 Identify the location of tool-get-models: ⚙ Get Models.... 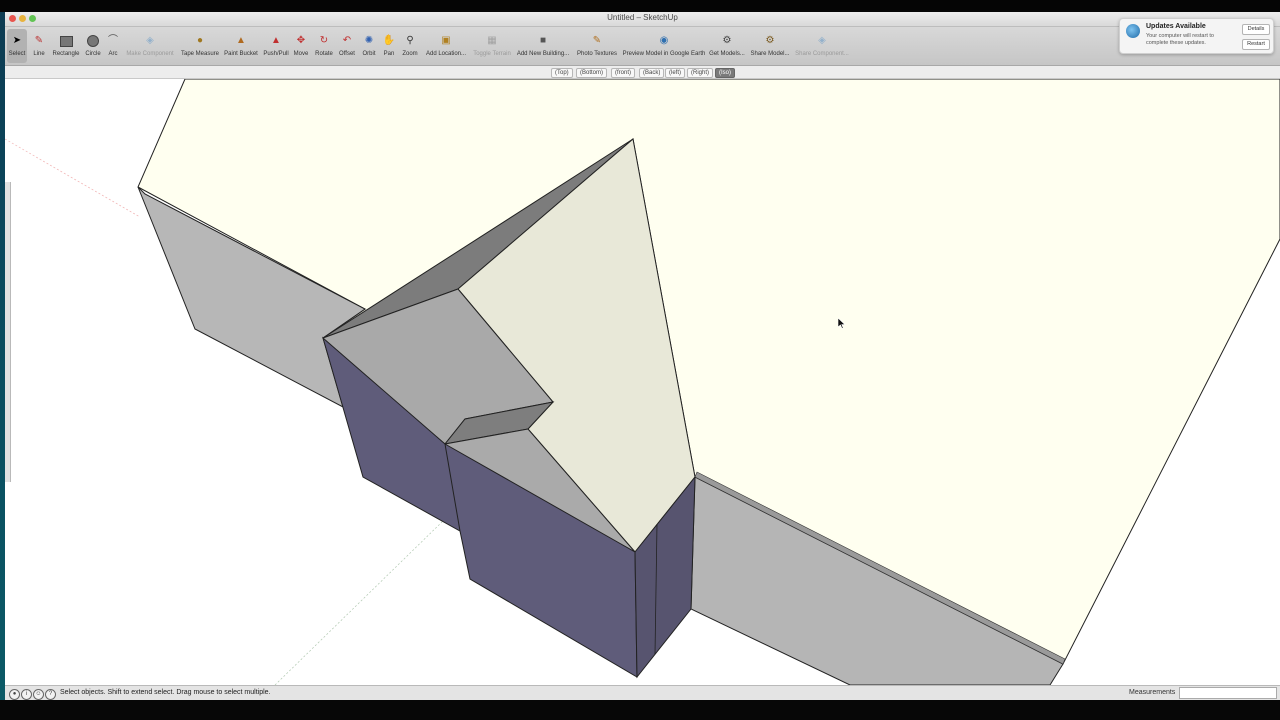
(727, 46).